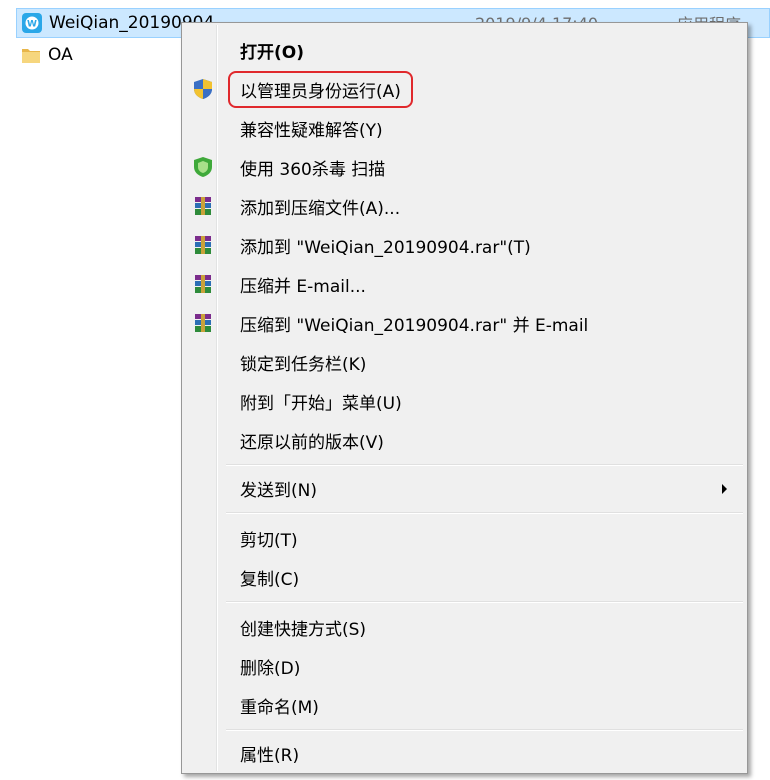  Describe the element at coordinates (464, 705) in the screenshot. I see `menu-item-rename: 重命名(M)` at that location.